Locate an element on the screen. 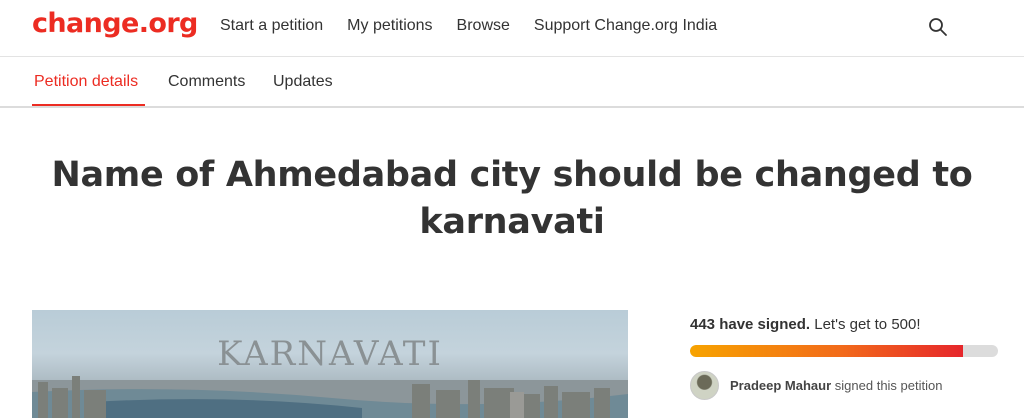 Image resolution: width=1024 pixels, height=418 pixels. signature-count: 443 have signed. Let's get to 500! is located at coordinates (805, 324).